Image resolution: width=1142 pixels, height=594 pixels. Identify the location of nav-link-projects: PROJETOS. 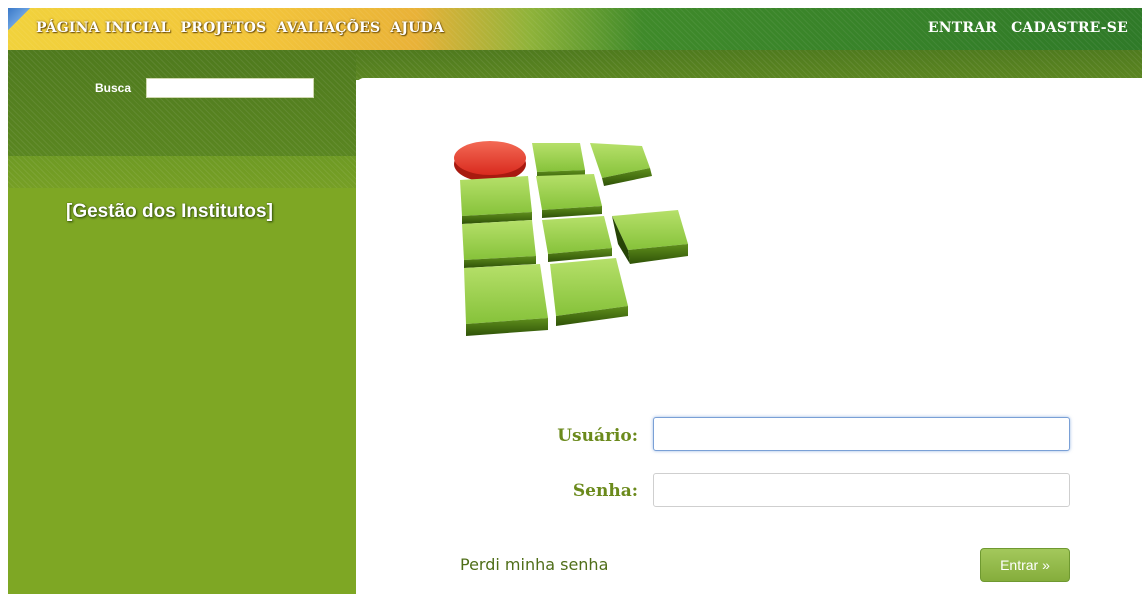
(224, 28).